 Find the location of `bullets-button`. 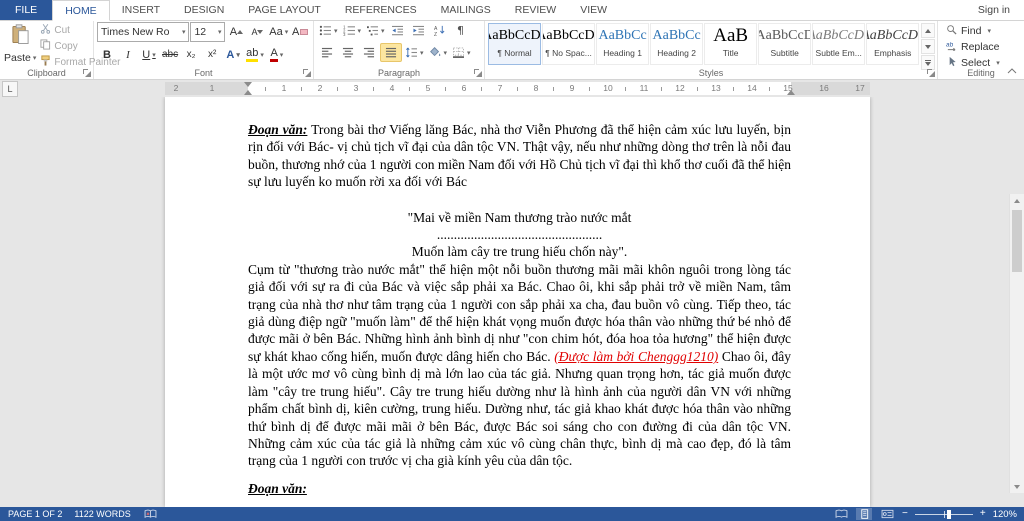

bullets-button is located at coordinates (328, 30).